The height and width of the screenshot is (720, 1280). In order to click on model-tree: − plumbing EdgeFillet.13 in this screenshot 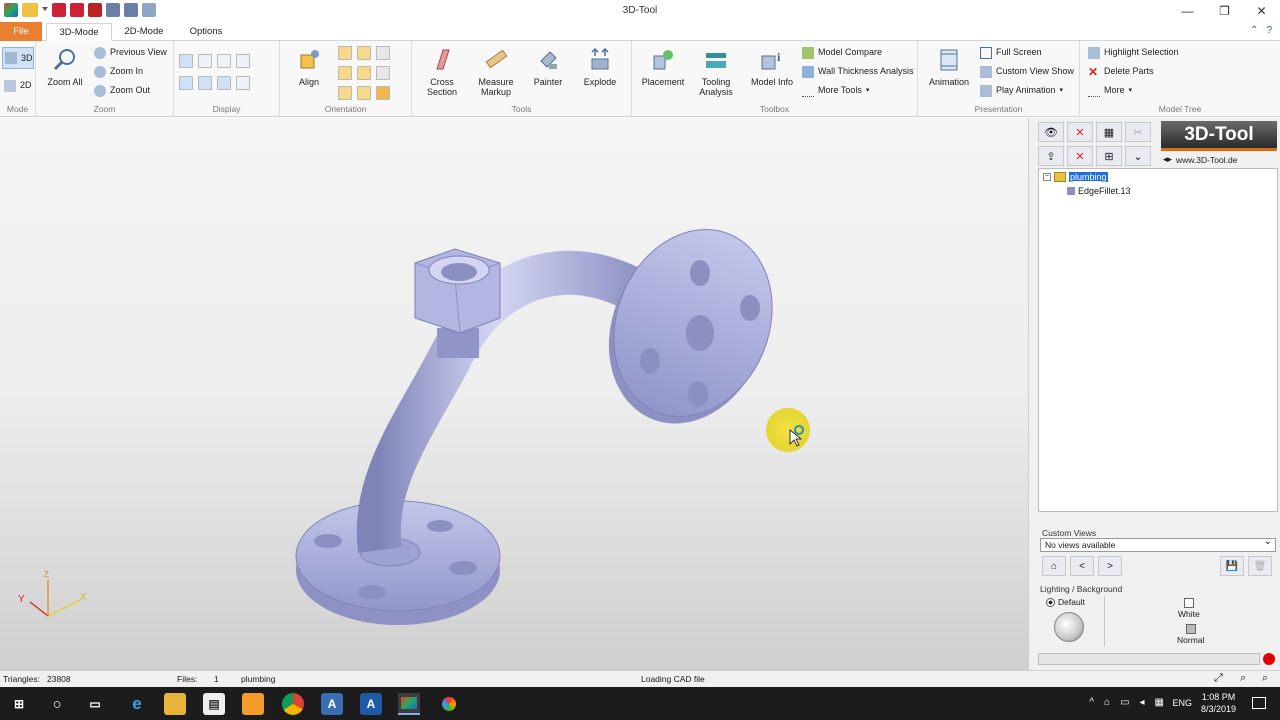, I will do `click(1158, 340)`.